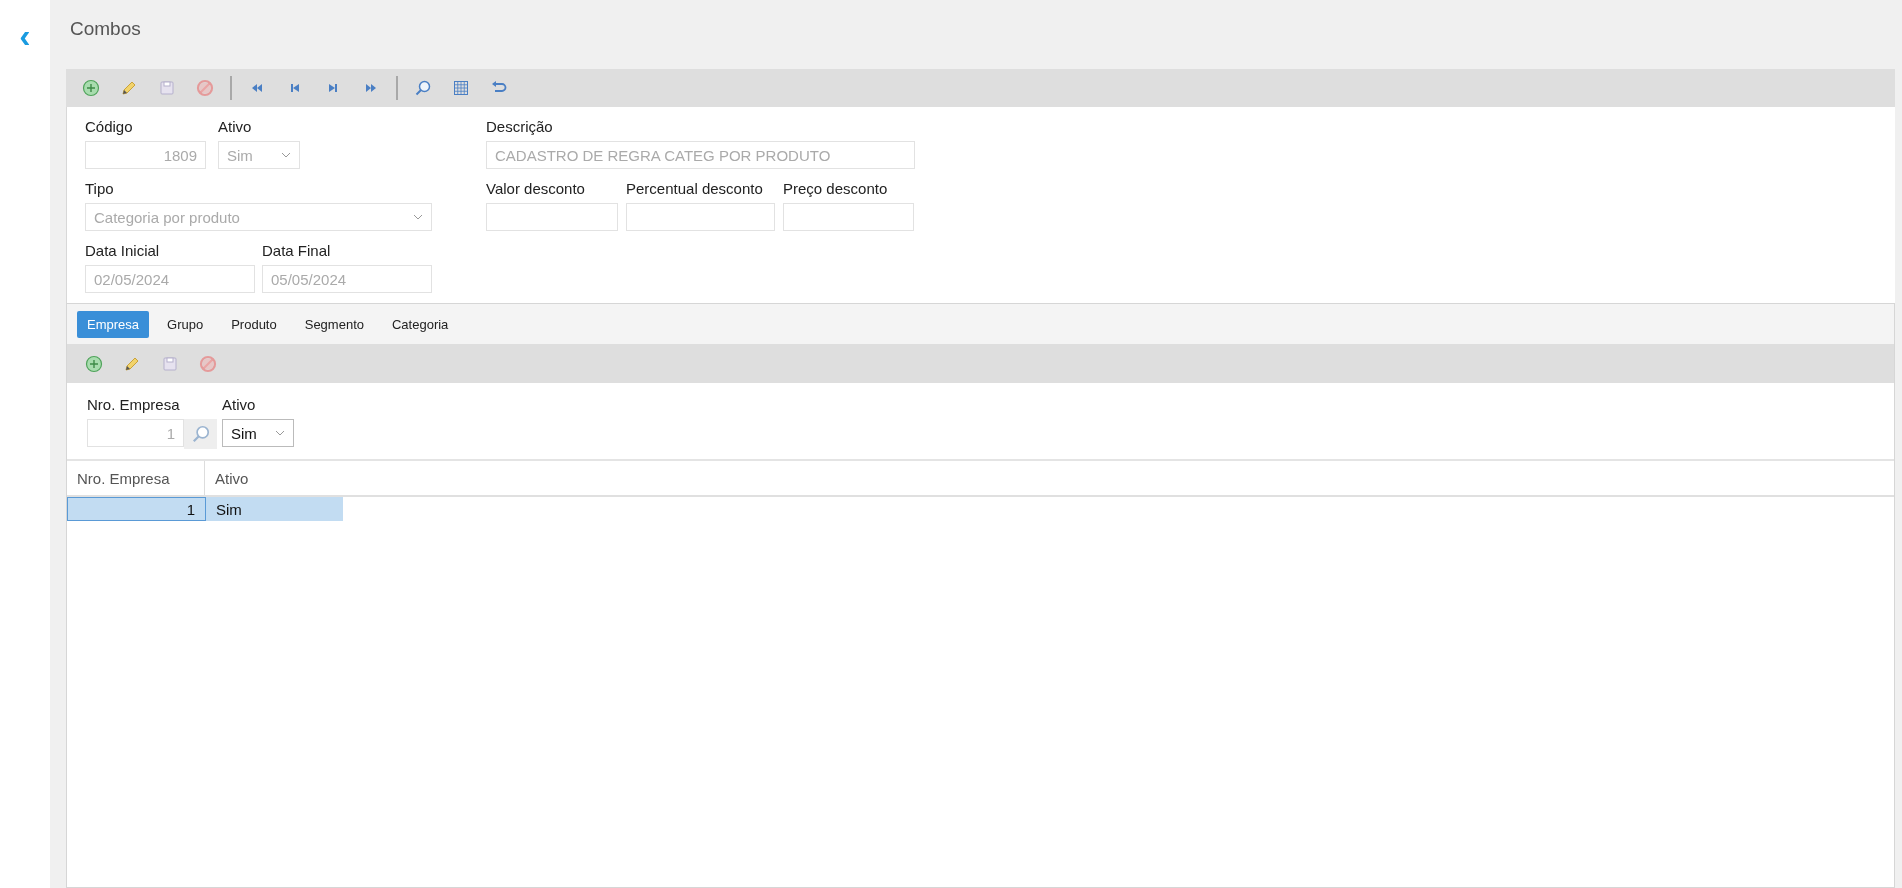 This screenshot has height=888, width=1902. Describe the element at coordinates (258, 433) in the screenshot. I see `select-field: Sim` at that location.